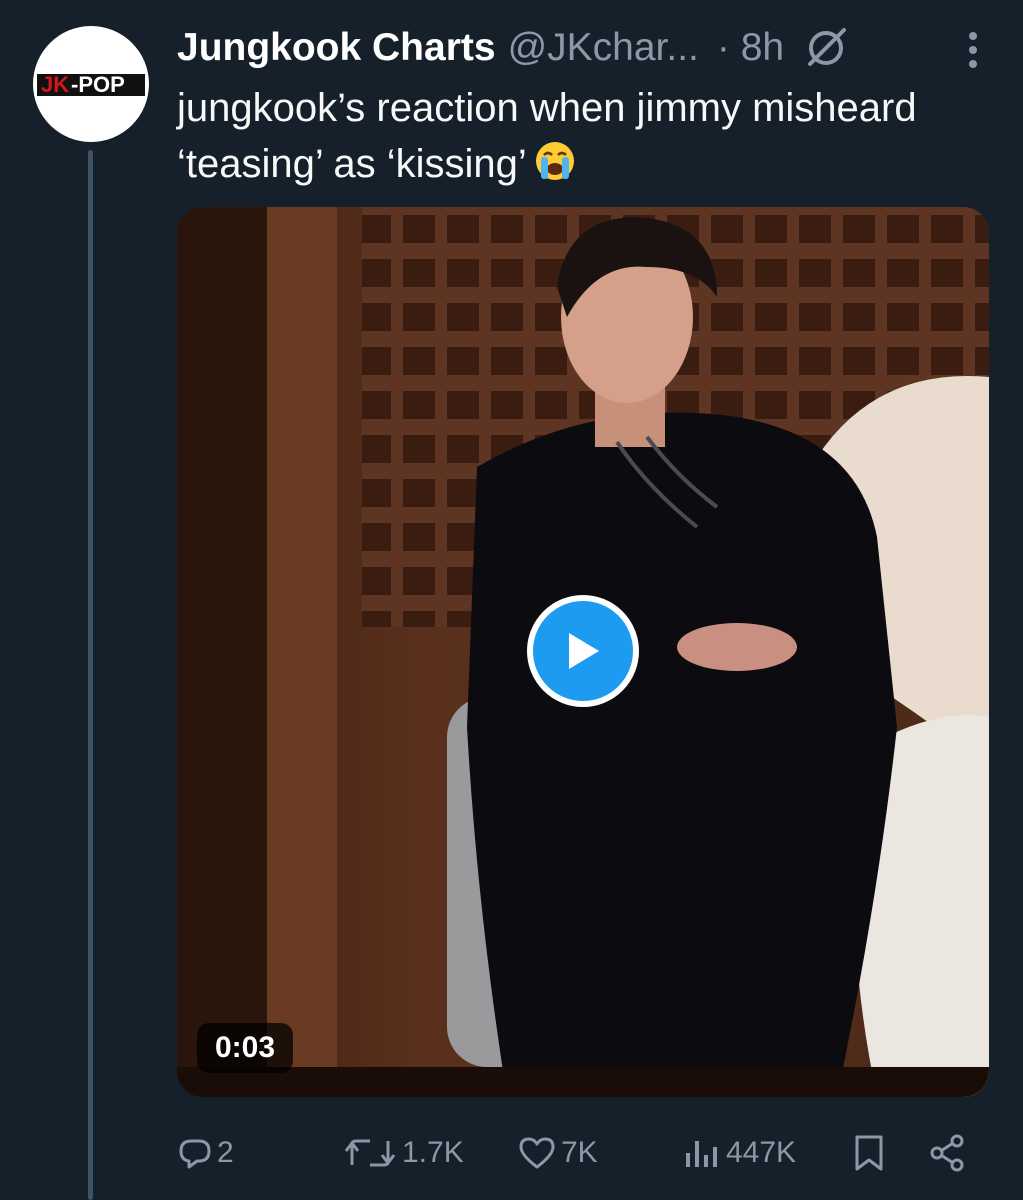  I want to click on tweet-header: Jungkook Charts @JKchar... · 8h, so click(580, 48).